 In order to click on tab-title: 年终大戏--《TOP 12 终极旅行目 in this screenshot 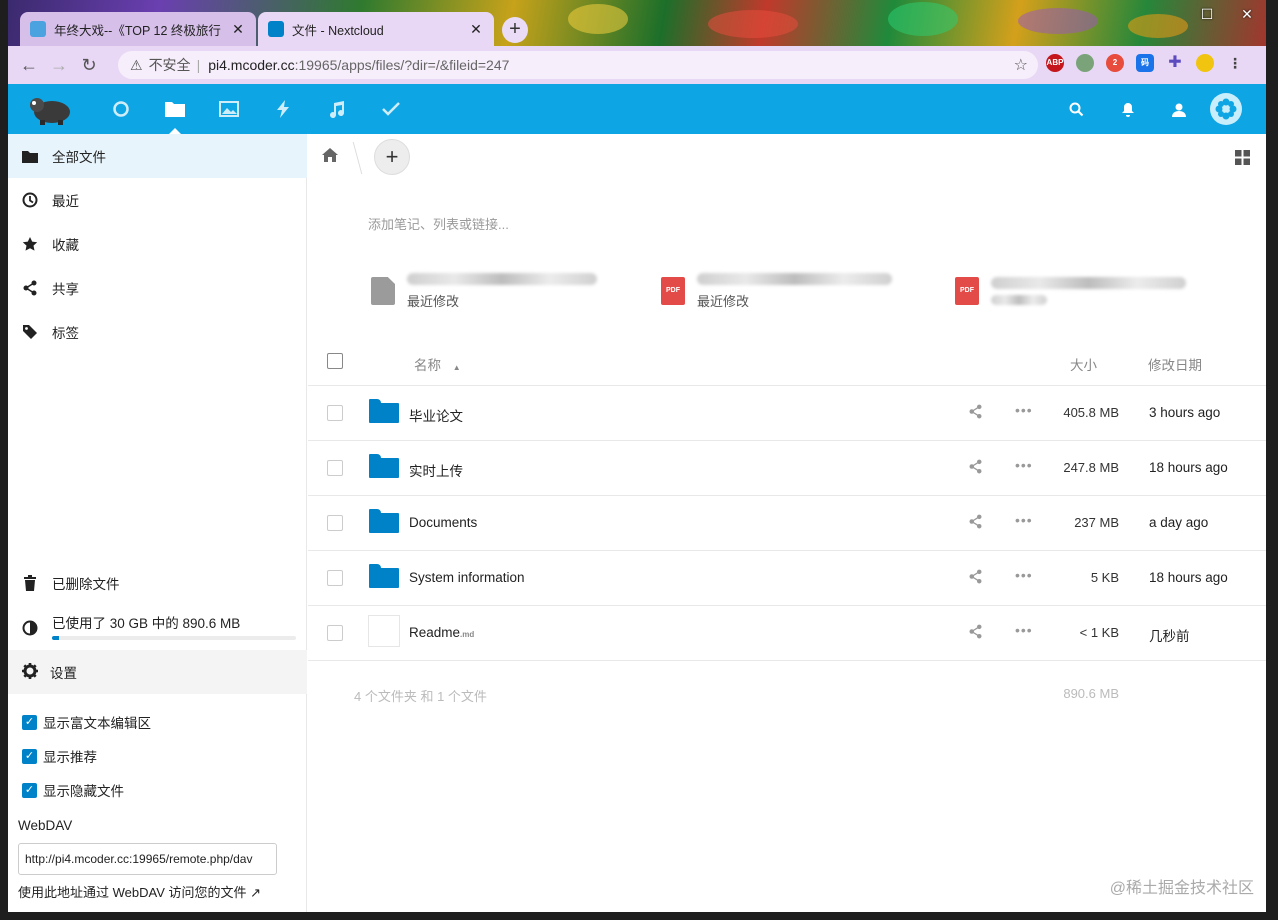, I will do `click(138, 30)`.